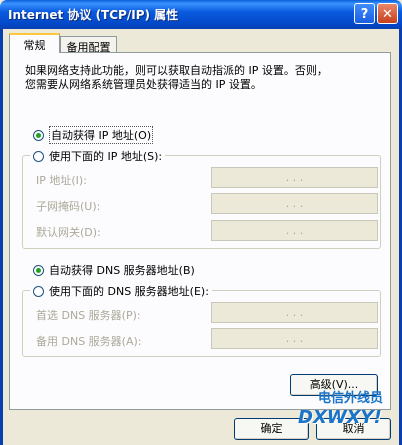 This screenshot has height=445, width=402. I want to click on preferred-dns-label: 首选 DNS 服务器(P):, so click(88, 315).